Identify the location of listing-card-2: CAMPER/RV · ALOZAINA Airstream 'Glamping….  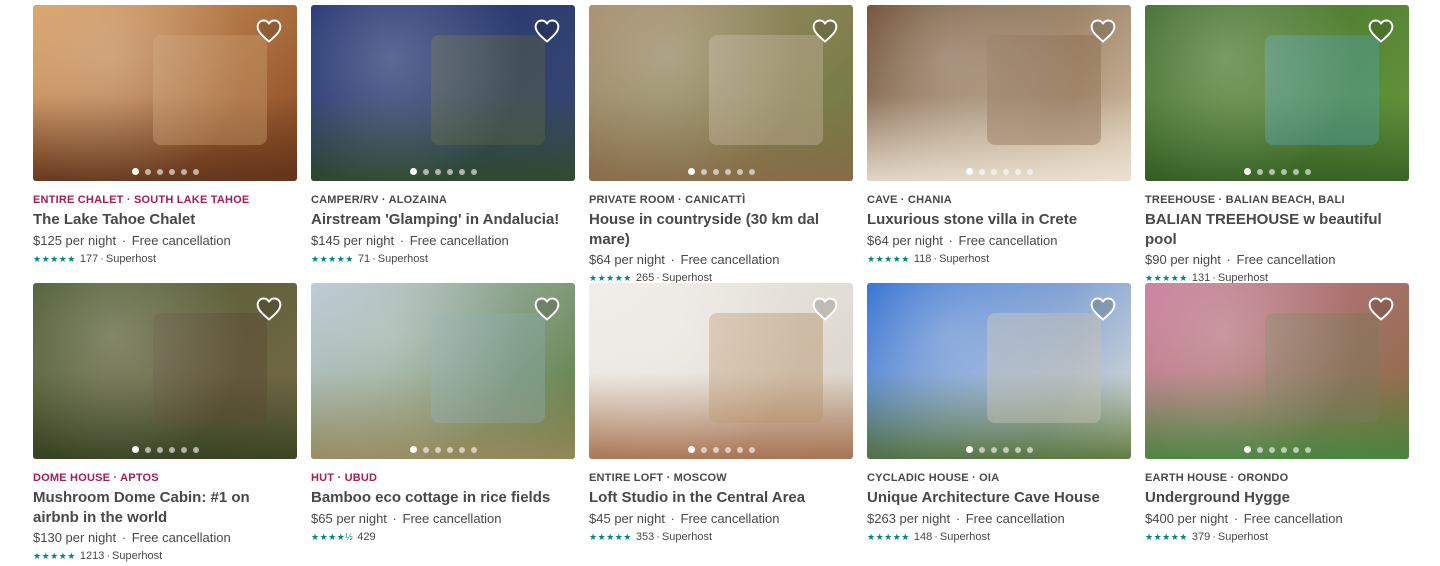
(443, 136).